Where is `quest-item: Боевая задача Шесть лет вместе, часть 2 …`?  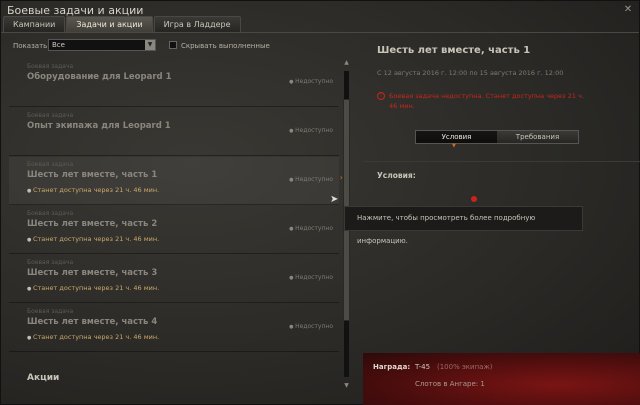 quest-item: Боевая задача Шесть лет вместе, часть 2 … is located at coordinates (174, 230).